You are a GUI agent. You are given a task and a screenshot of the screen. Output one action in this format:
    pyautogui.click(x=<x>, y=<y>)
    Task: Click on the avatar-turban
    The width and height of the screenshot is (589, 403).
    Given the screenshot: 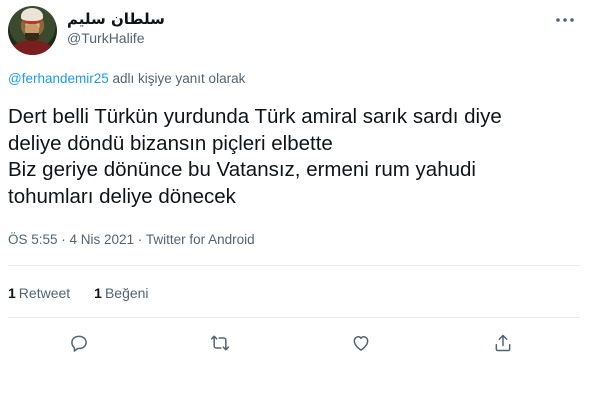 What is the action you would take?
    pyautogui.click(x=32, y=16)
    